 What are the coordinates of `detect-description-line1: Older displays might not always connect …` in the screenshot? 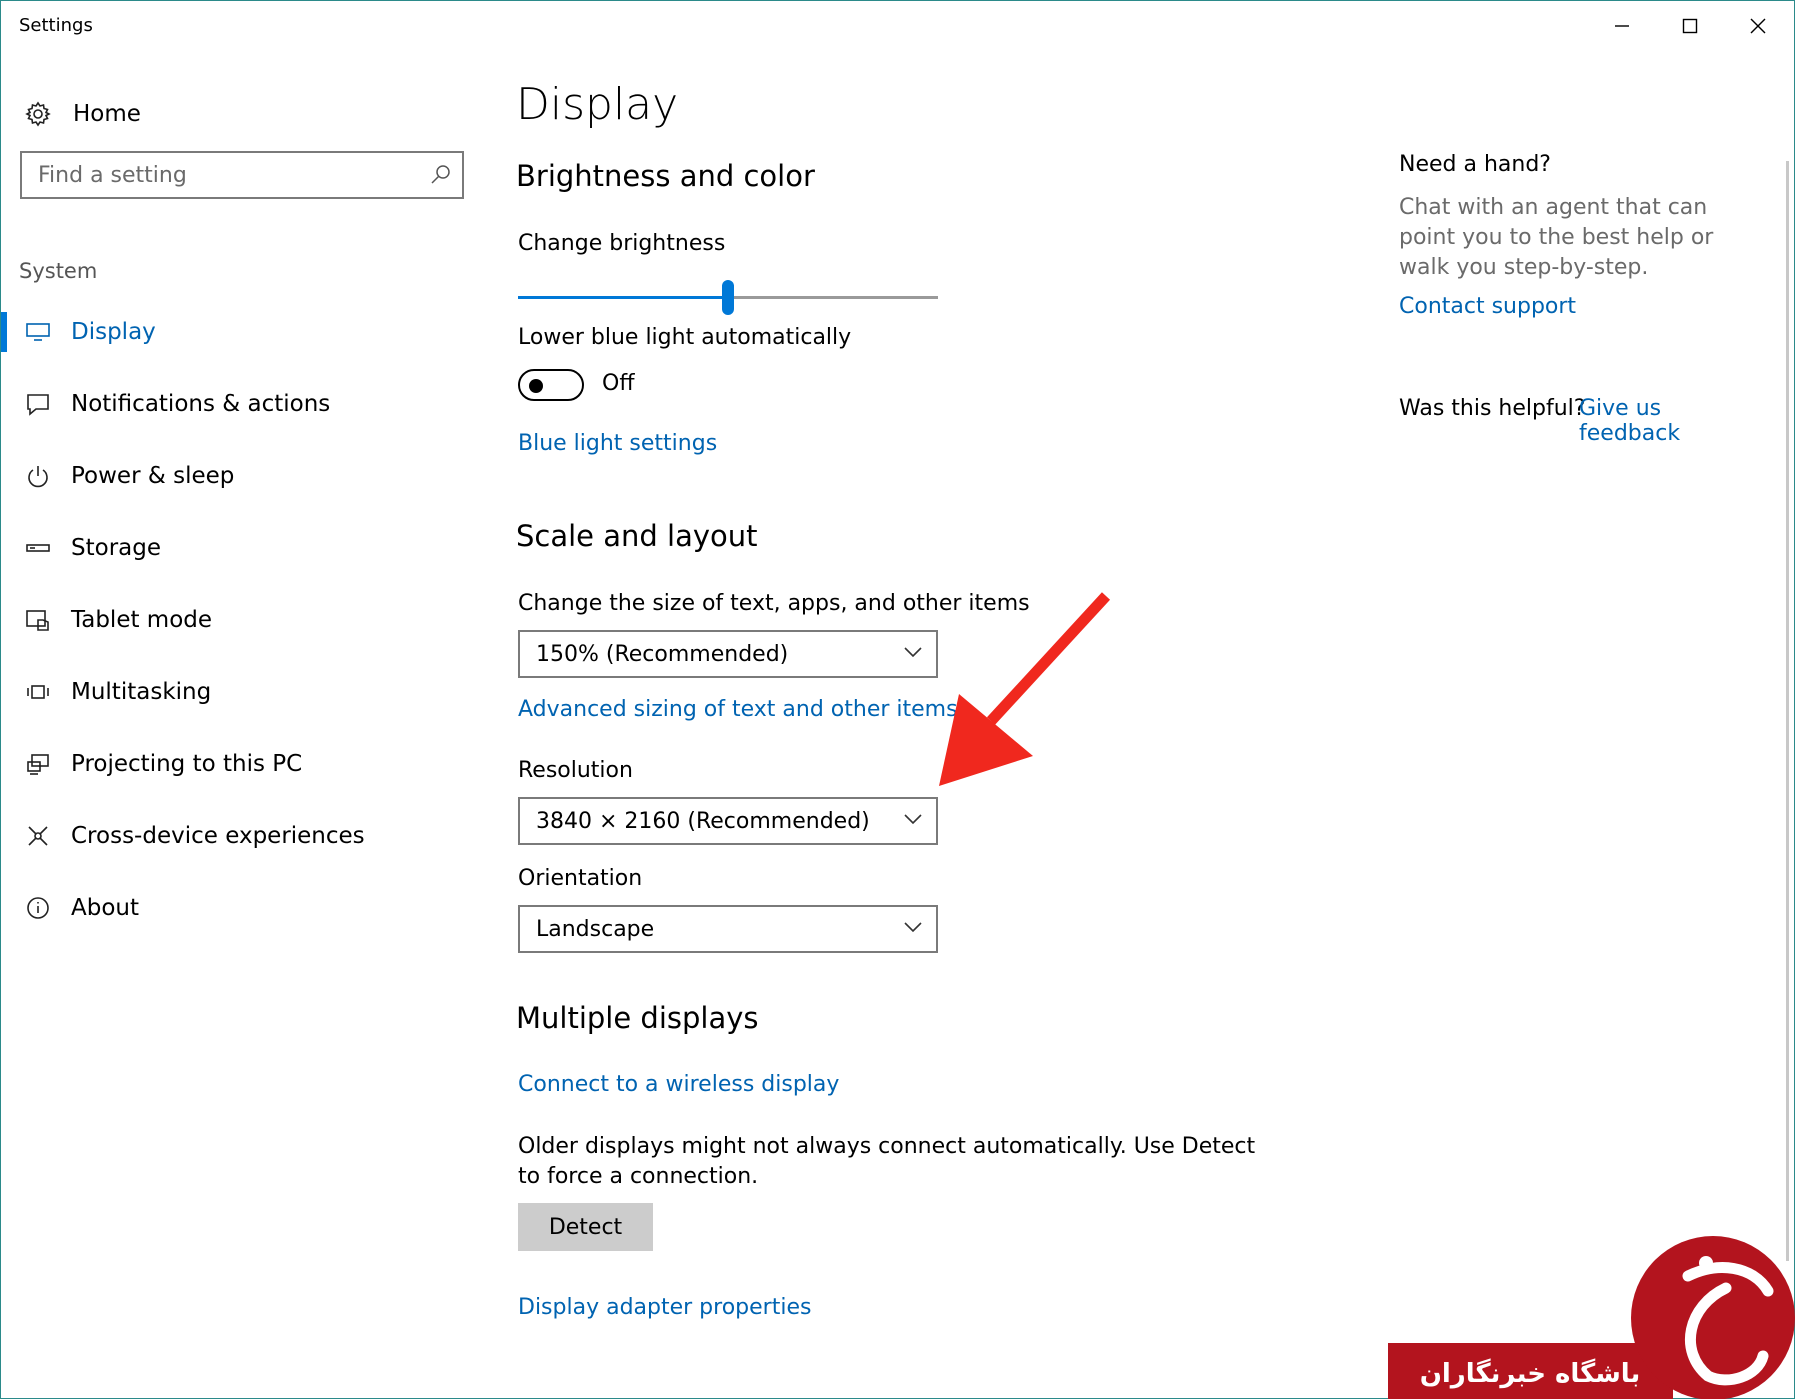 It's located at (887, 1146).